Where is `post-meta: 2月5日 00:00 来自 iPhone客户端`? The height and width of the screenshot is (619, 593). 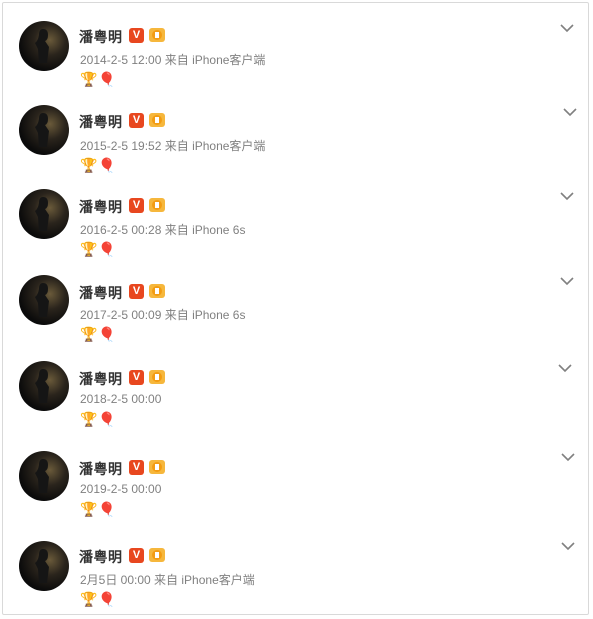
post-meta: 2月5日 00:00 来自 iPhone客户端 is located at coordinates (167, 580).